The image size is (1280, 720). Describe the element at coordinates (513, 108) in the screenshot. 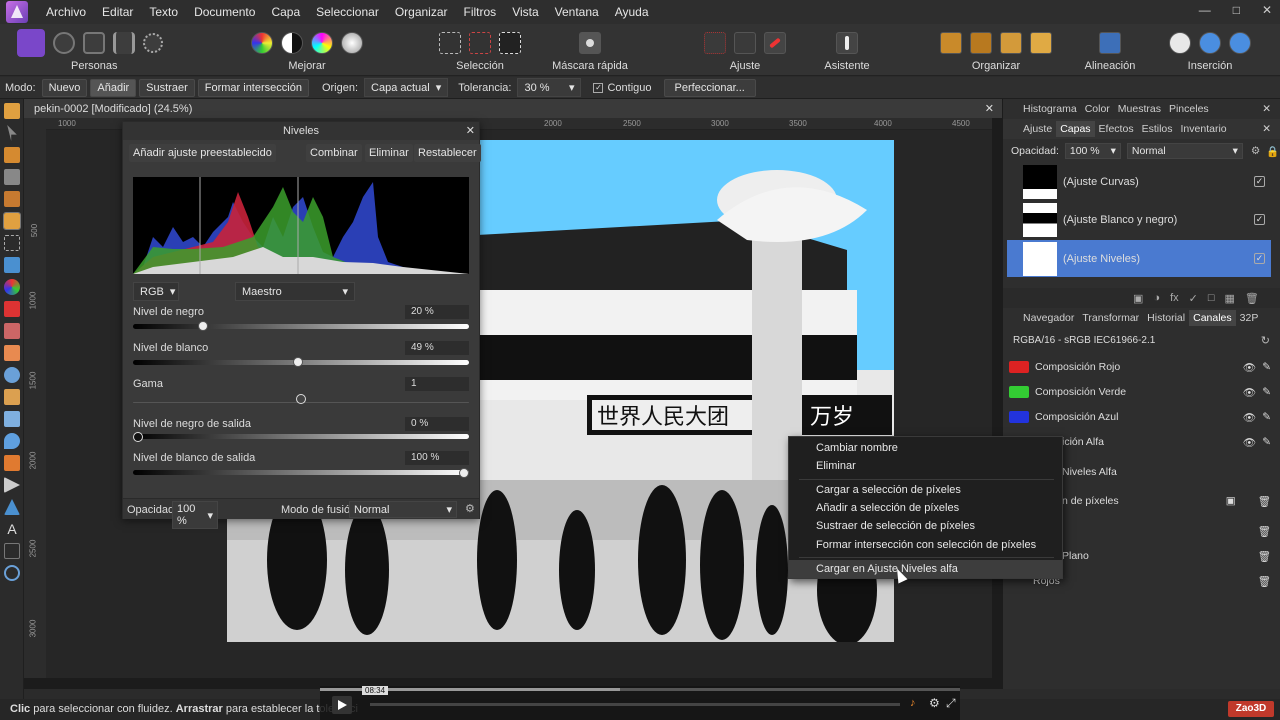

I see `document-tab: pekin-0002 [Modificado] (24.5%) ✕` at that location.